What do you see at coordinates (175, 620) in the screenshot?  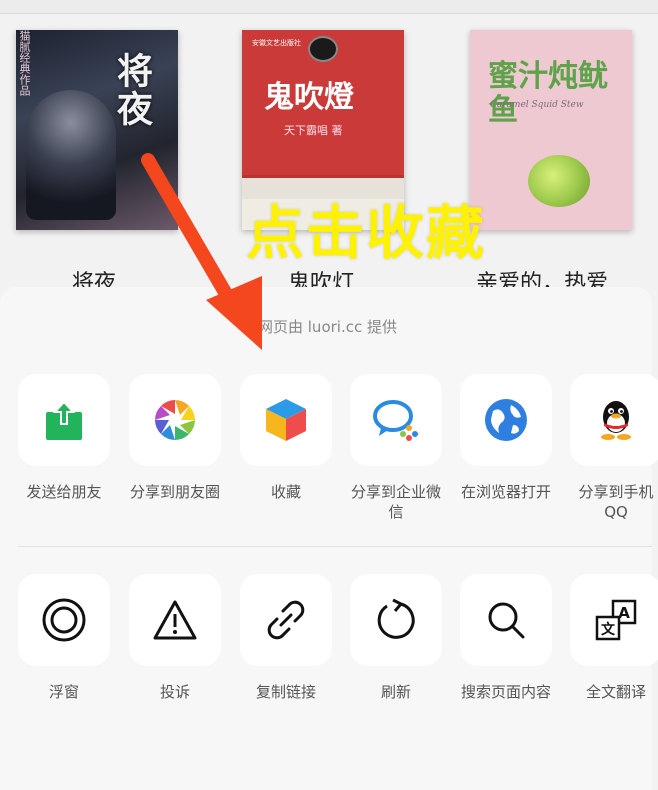 I see `warning-icon` at bounding box center [175, 620].